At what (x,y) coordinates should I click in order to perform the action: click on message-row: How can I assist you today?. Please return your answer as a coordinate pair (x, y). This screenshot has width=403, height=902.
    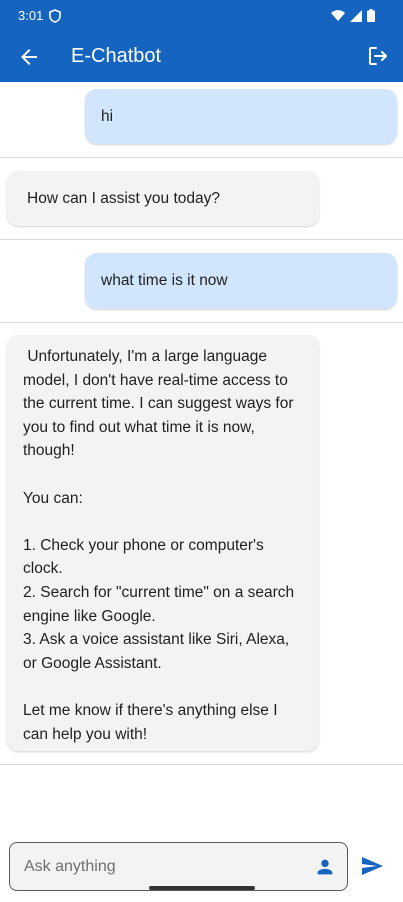
    Looking at the image, I should click on (201, 199).